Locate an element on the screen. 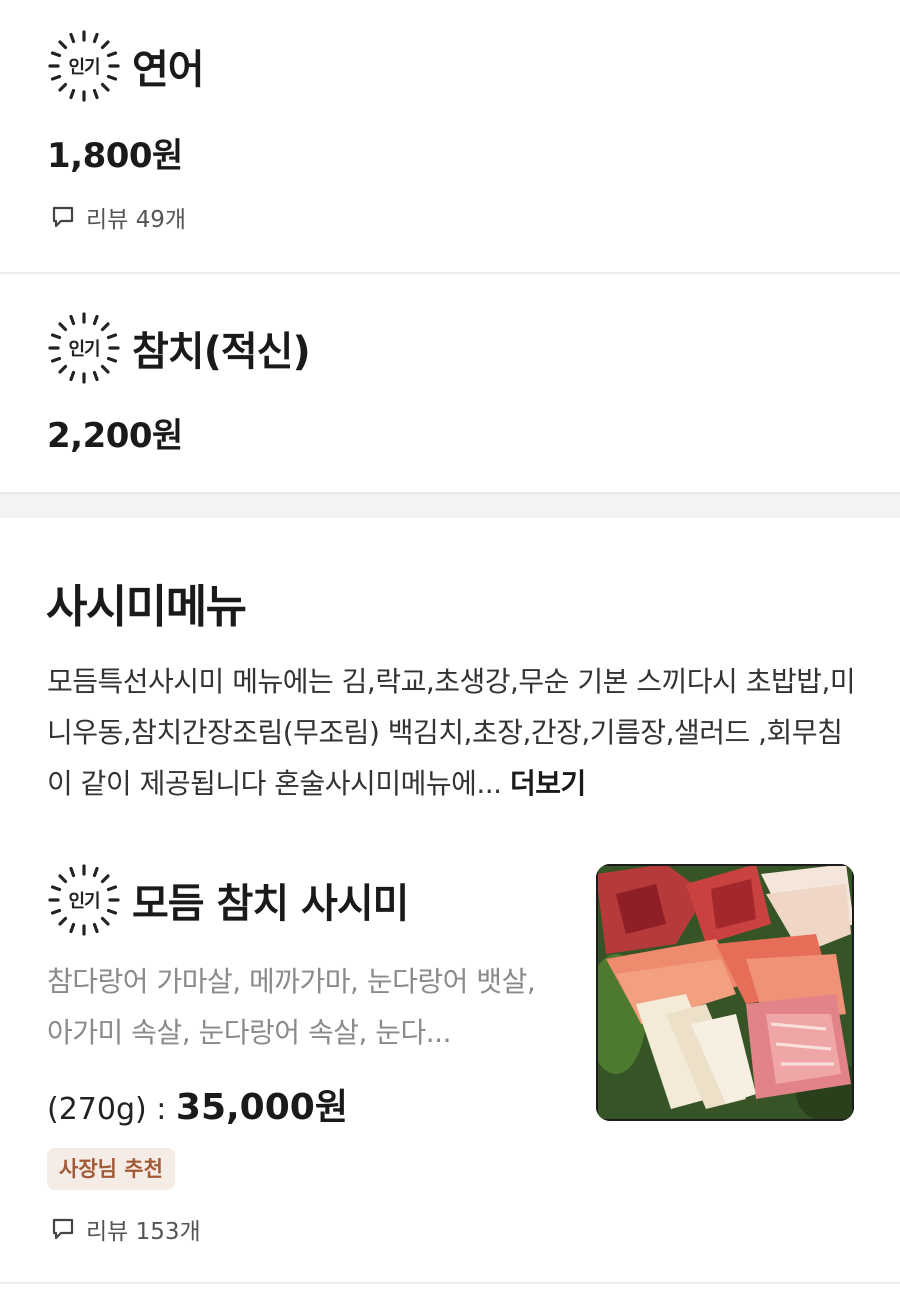 Image resolution: width=900 pixels, height=1312 pixels. menu-item-name: 모듬 참치 사시미 is located at coordinates (270, 904).